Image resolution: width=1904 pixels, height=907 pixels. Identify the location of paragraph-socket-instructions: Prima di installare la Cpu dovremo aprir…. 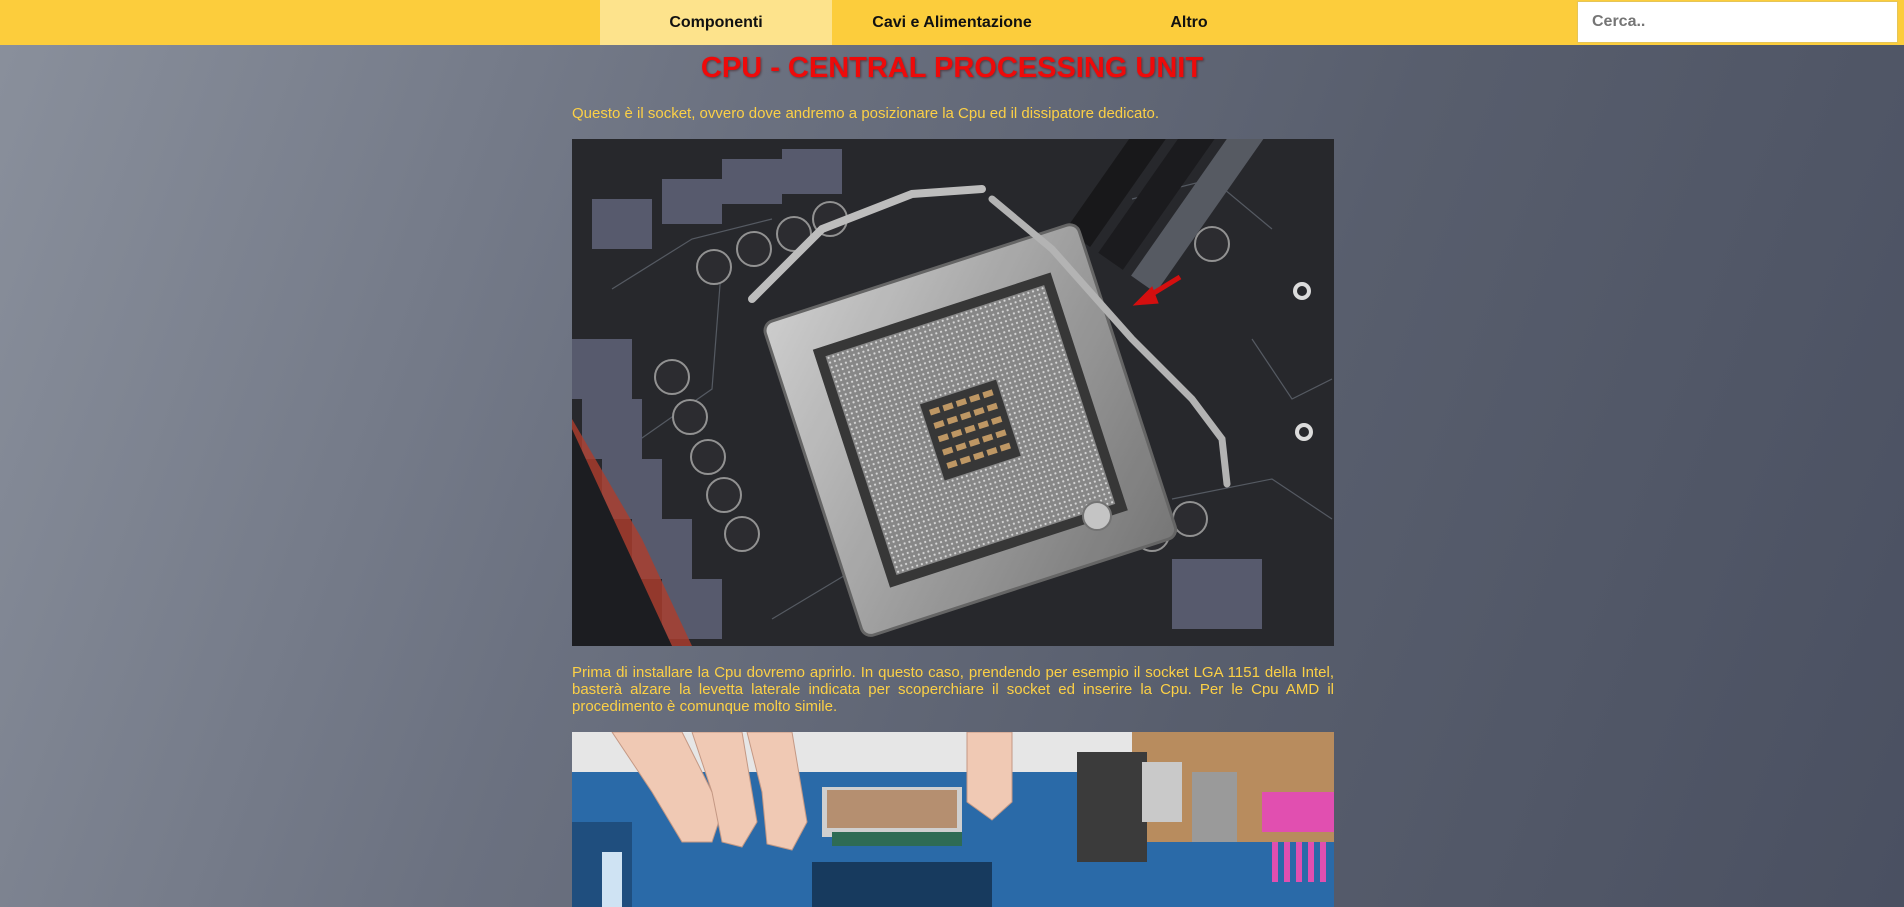
(953, 689).